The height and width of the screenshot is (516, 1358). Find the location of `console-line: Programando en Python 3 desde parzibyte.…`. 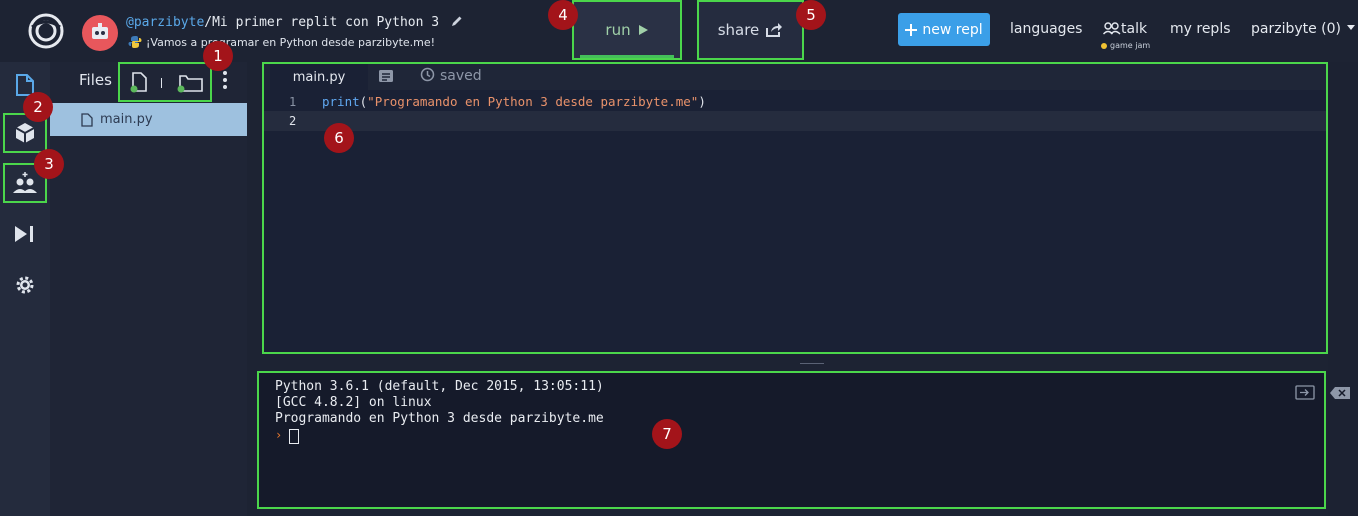

console-line: Programando en Python 3 desde parzibyte.… is located at coordinates (439, 418).